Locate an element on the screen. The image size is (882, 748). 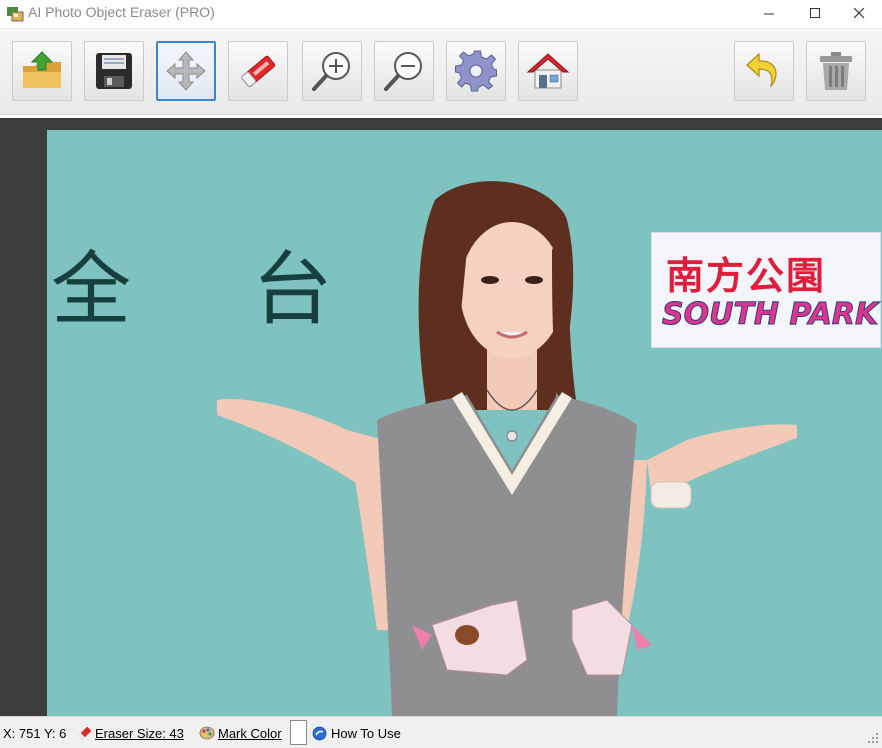
maximize-button is located at coordinates (815, 13).